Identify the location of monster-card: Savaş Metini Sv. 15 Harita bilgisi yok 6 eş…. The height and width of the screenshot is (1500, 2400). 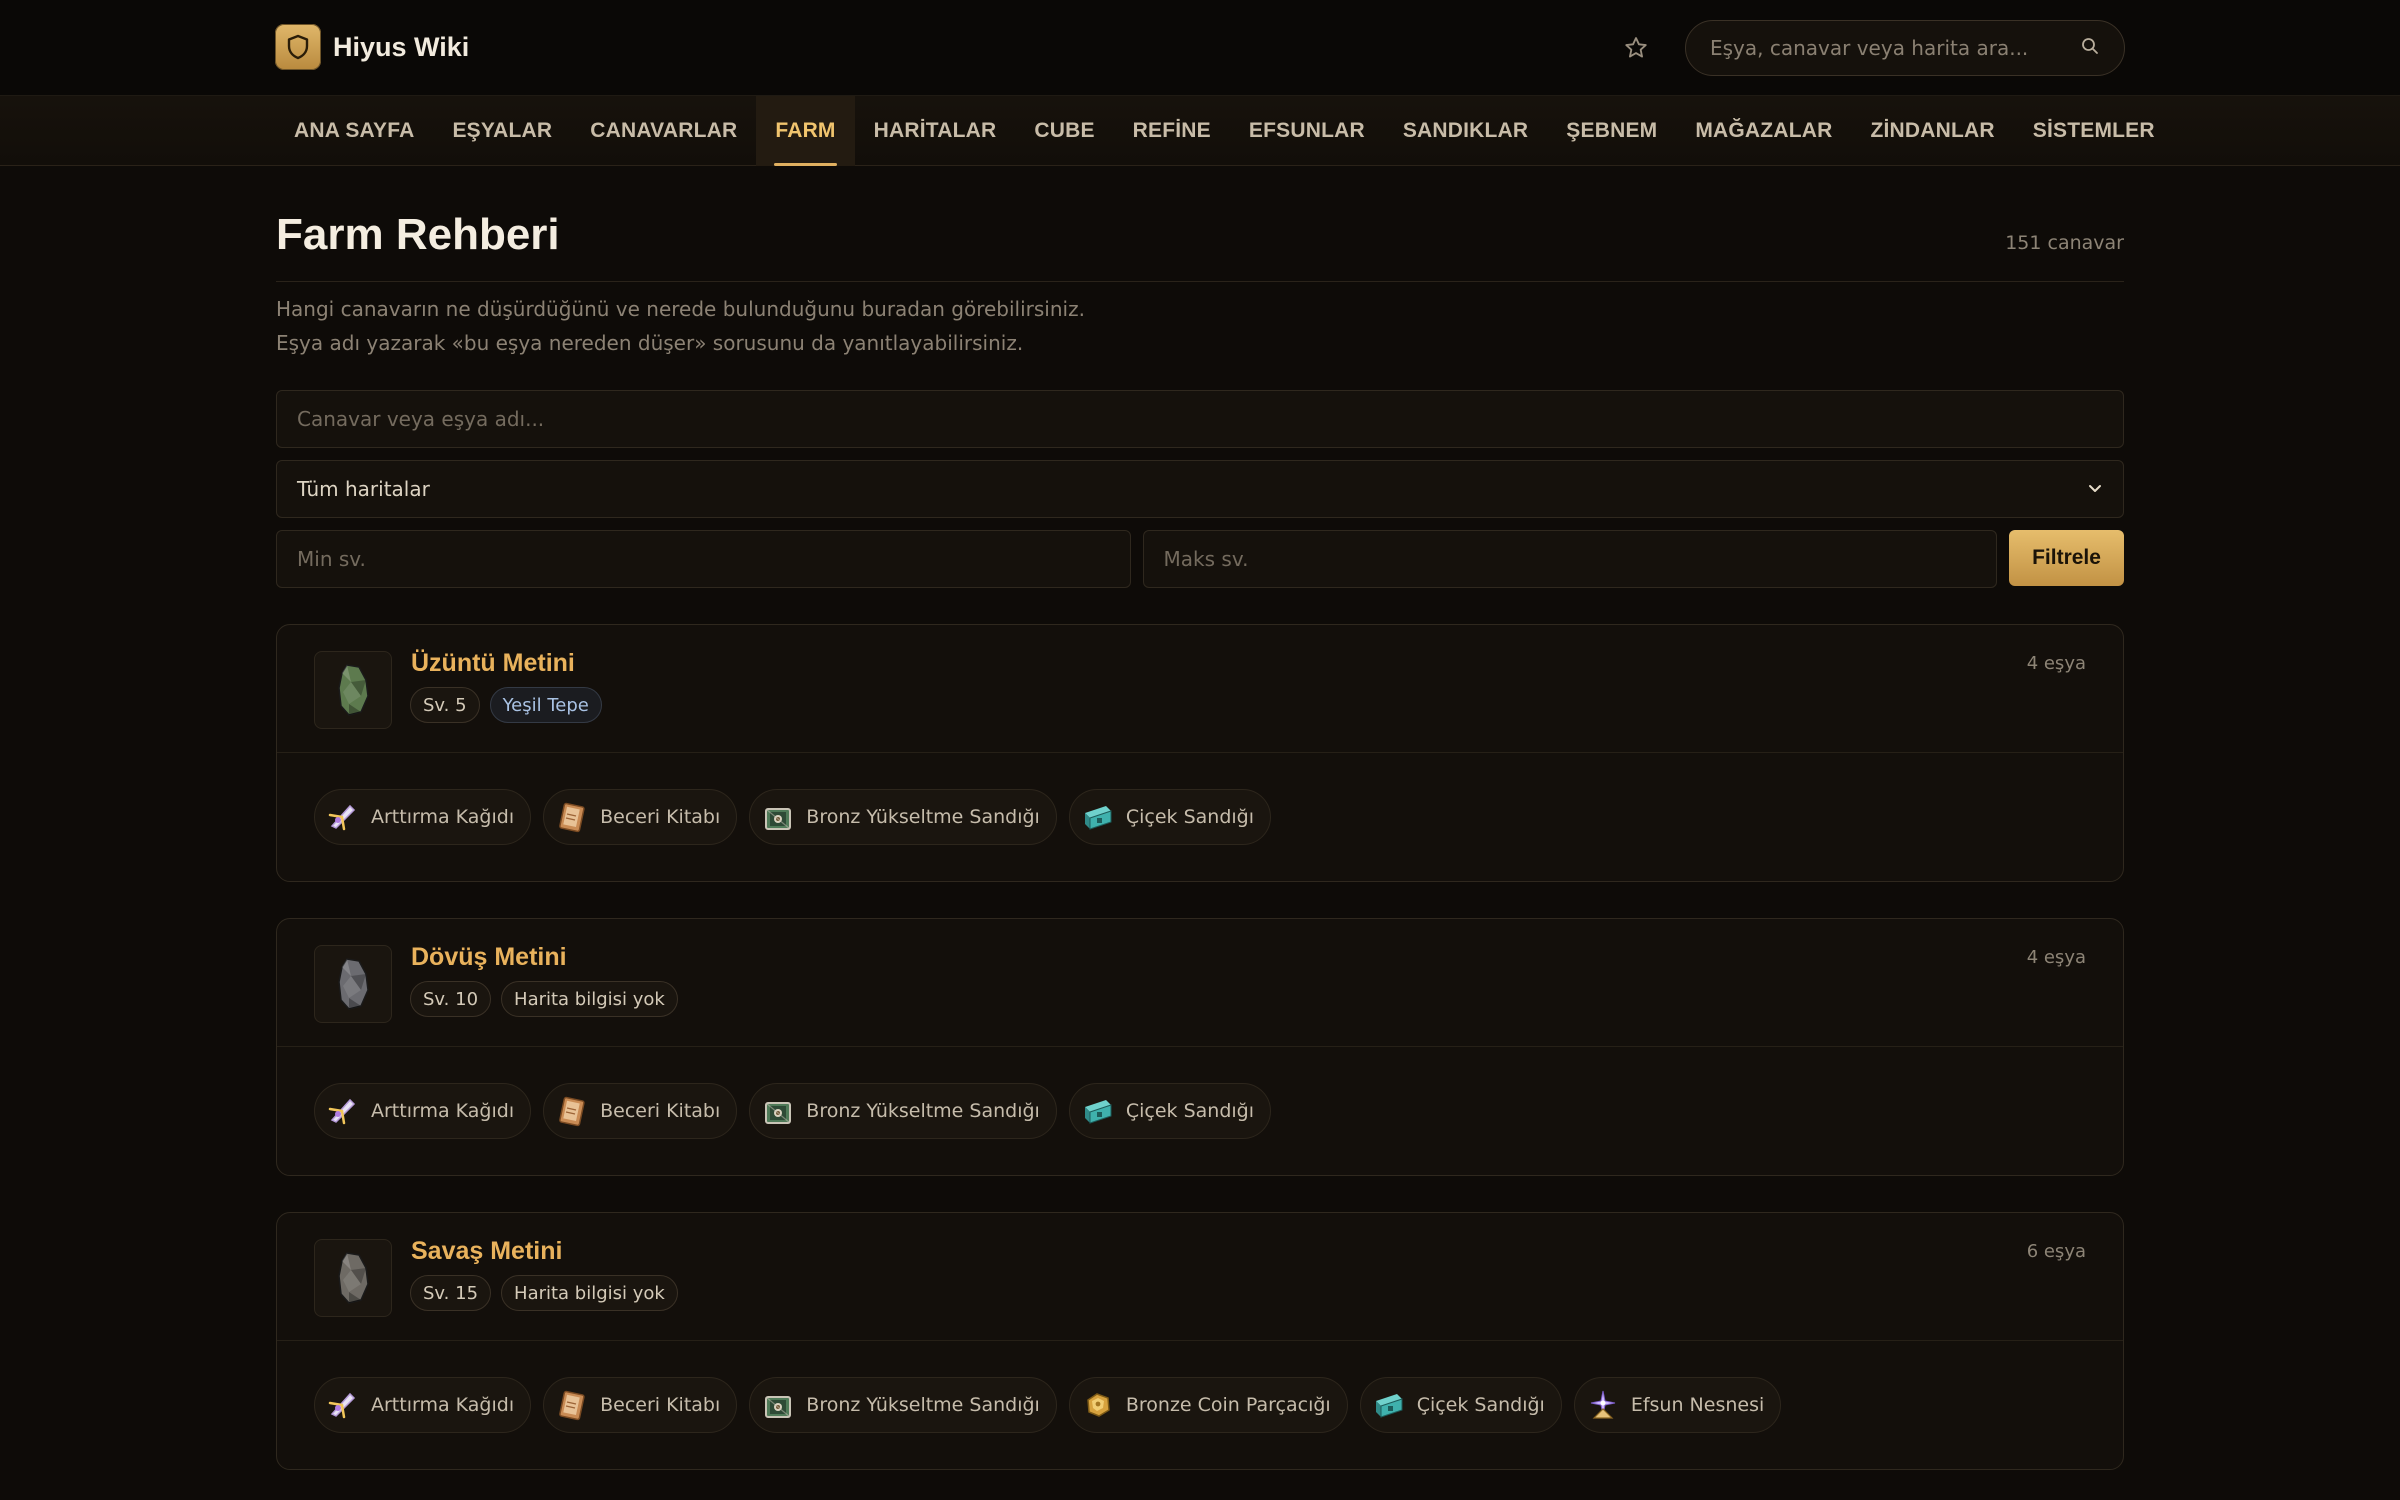
(1200, 1341).